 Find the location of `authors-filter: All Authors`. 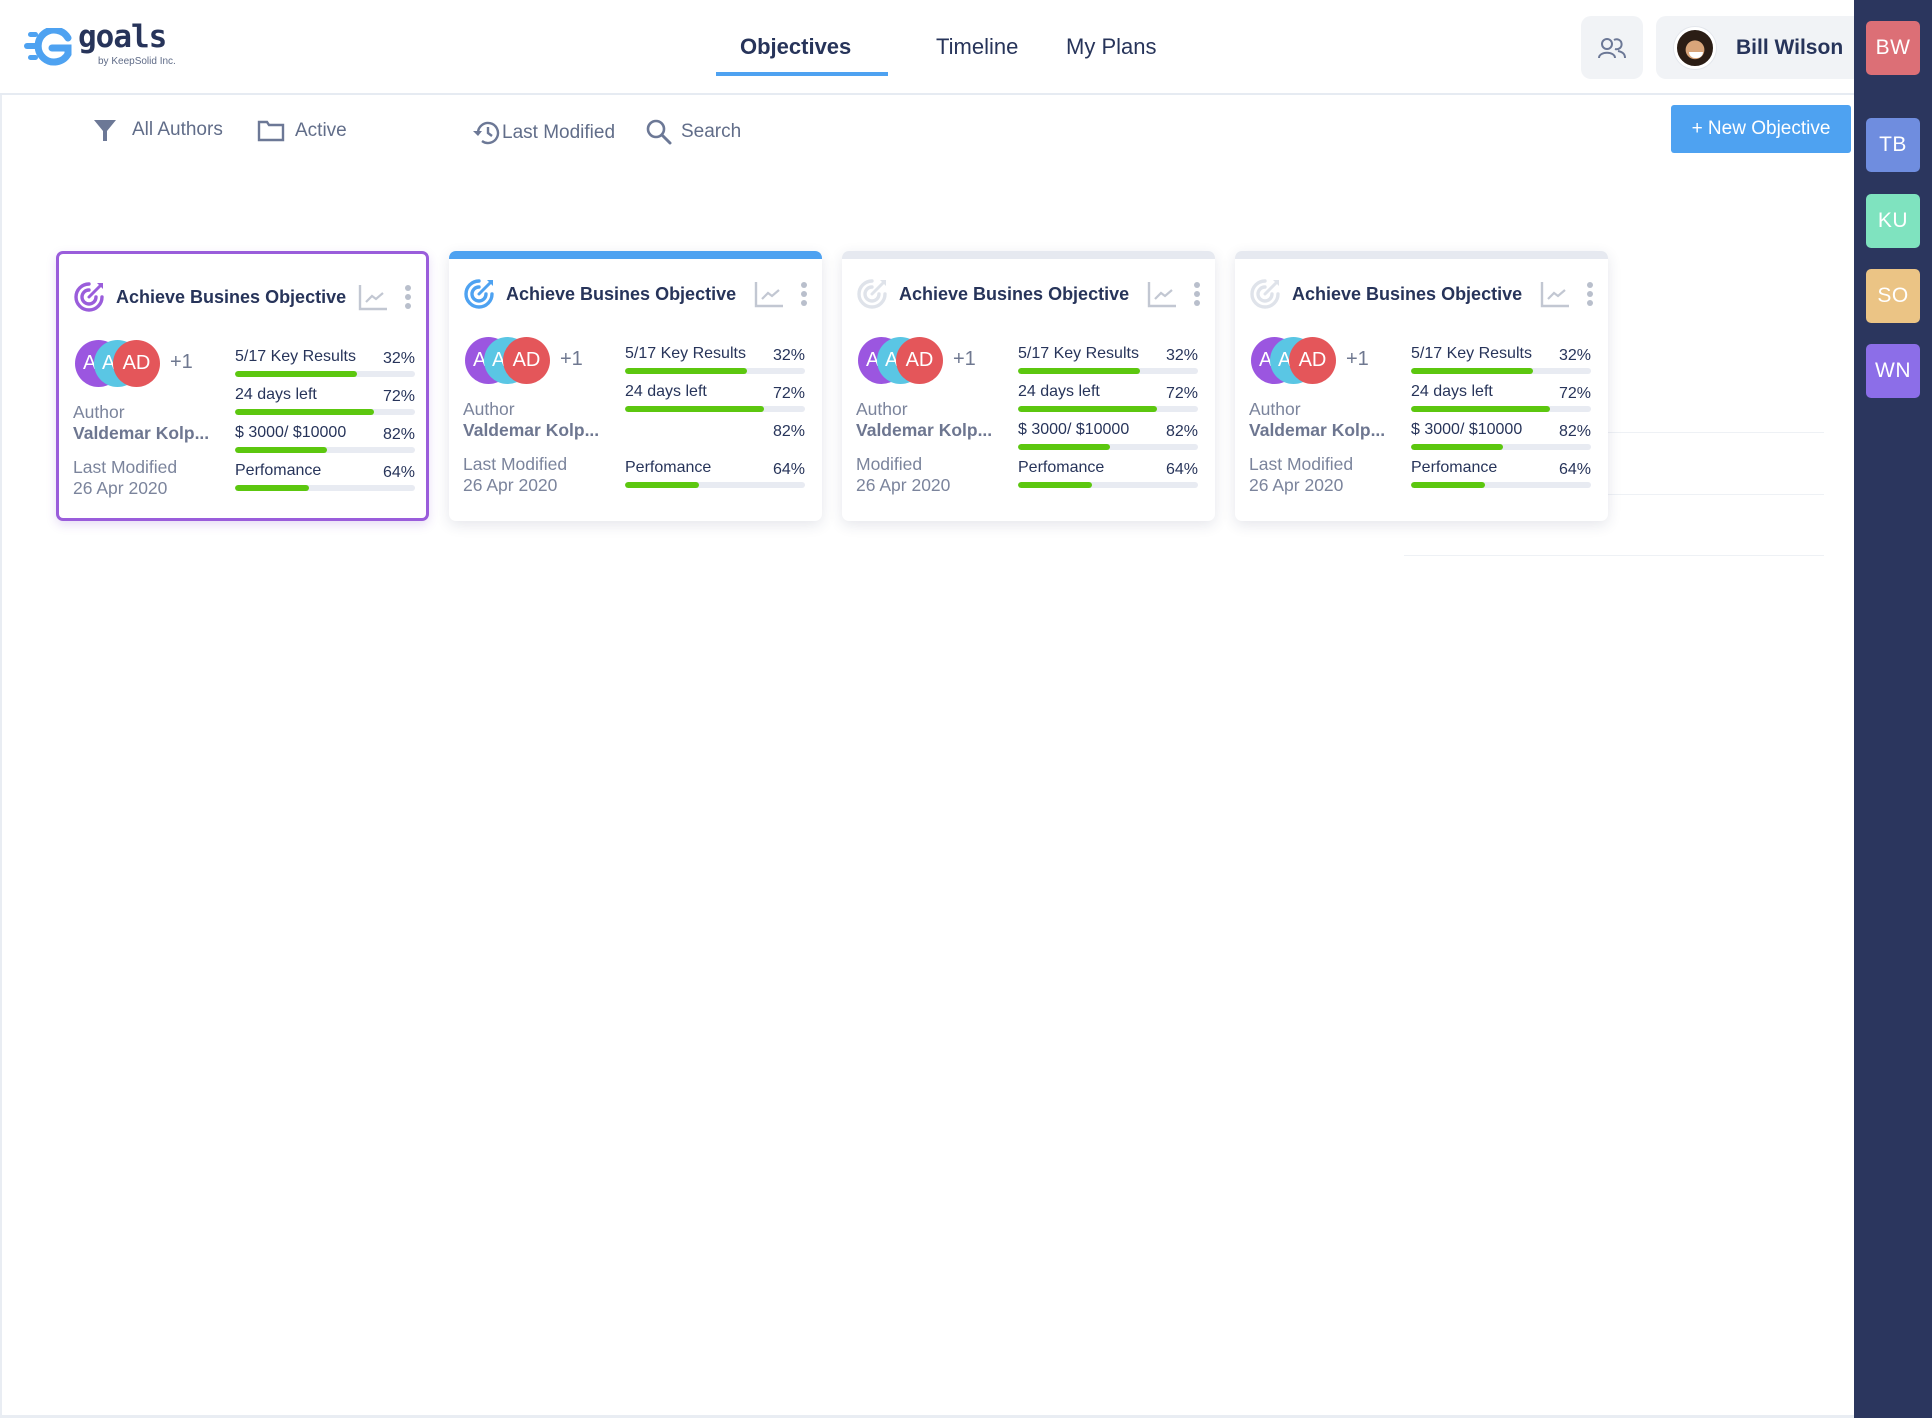

authors-filter: All Authors is located at coordinates (158, 130).